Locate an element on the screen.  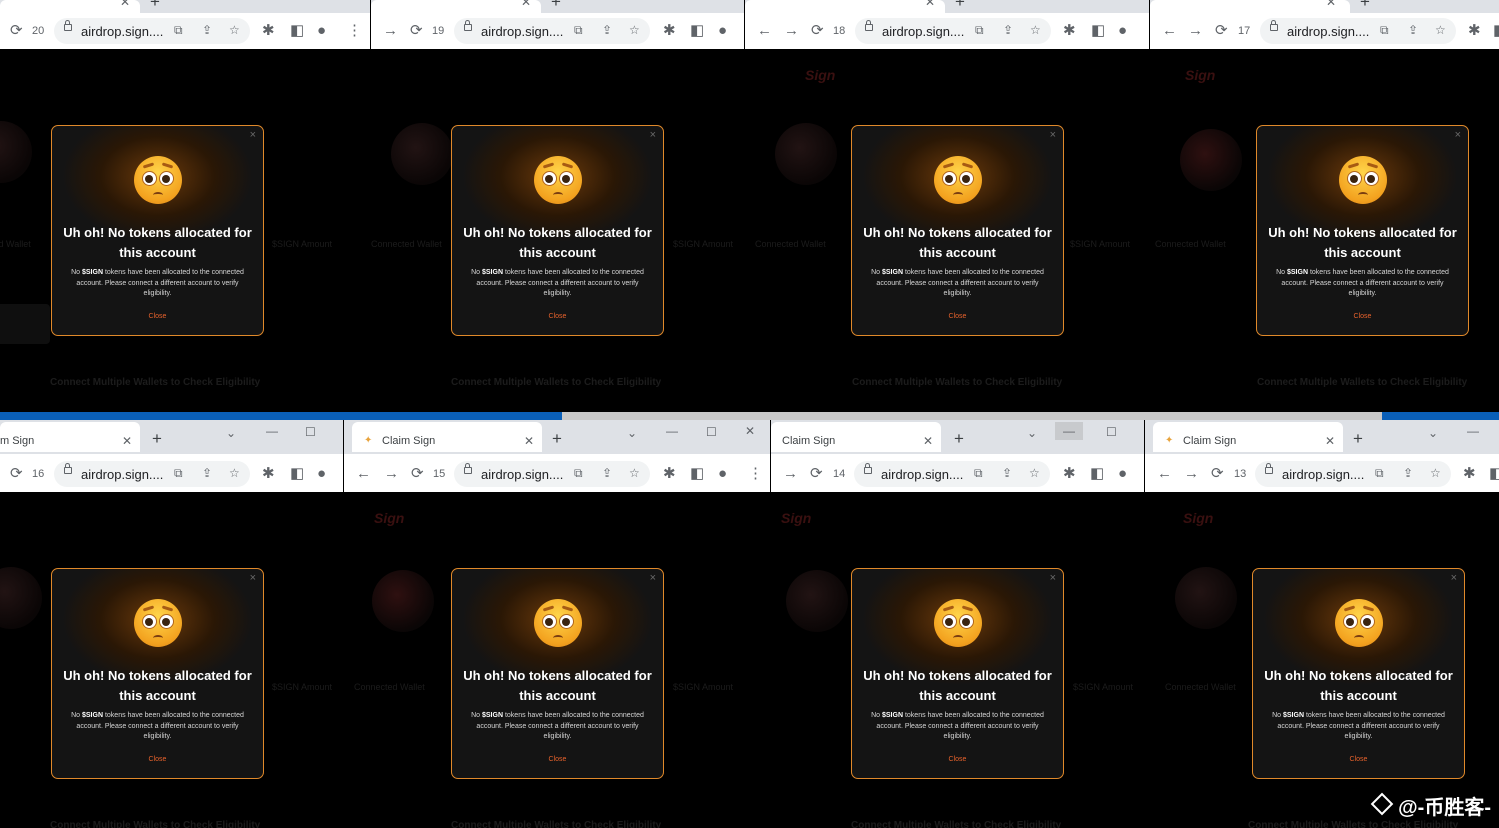
tab-claim-sign: Claim Sign ✕ is located at coordinates (856, 437).